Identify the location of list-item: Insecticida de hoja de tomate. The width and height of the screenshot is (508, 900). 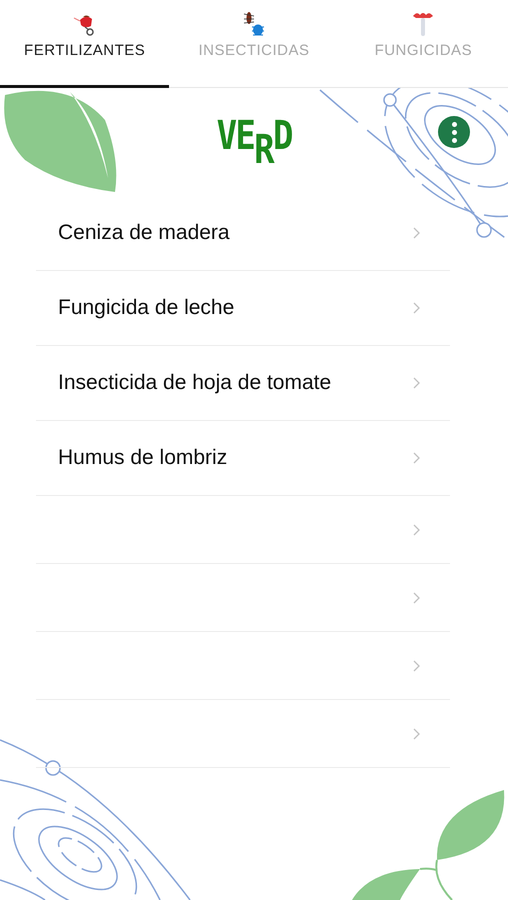
(243, 383).